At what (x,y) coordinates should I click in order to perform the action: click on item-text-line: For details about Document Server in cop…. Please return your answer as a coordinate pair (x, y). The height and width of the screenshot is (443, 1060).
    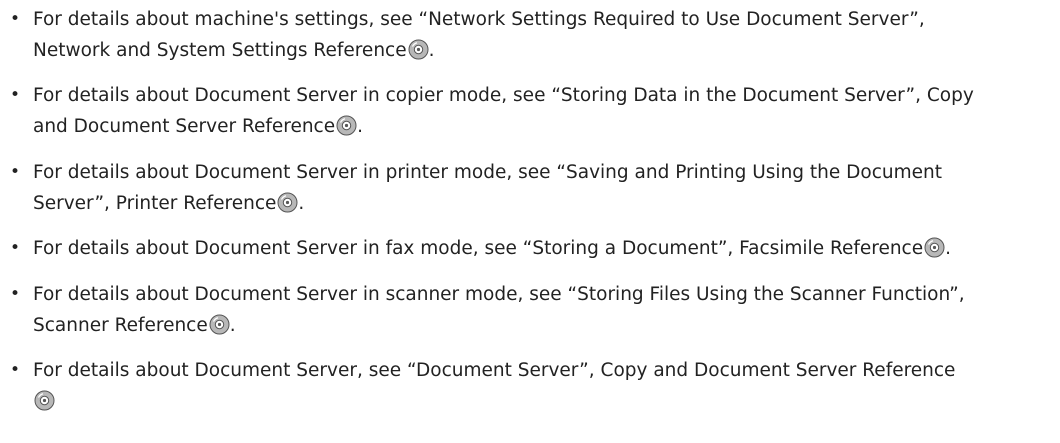
    Looking at the image, I should click on (503, 95).